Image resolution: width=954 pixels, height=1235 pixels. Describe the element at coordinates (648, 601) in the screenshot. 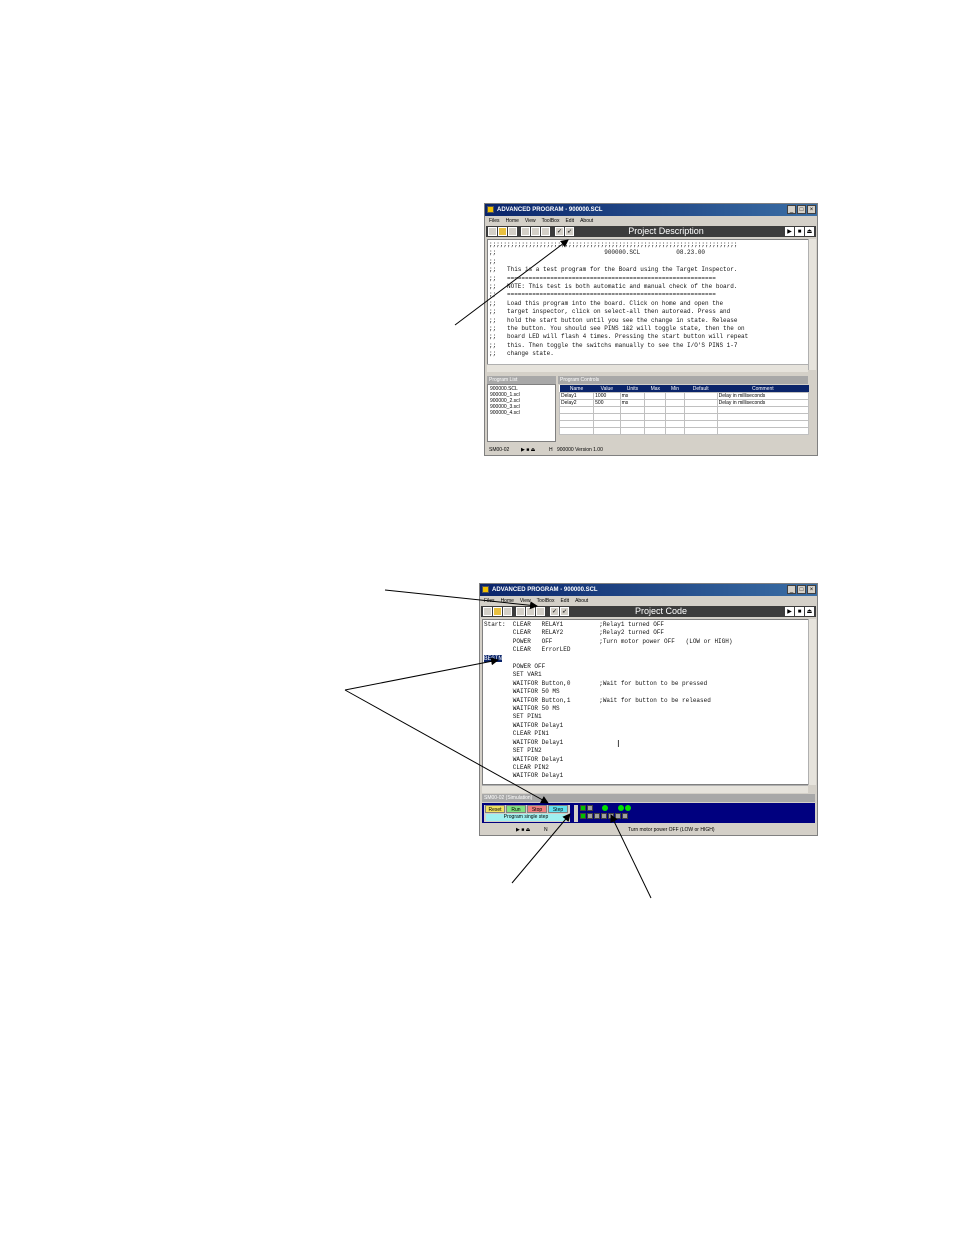

I see `menu-bar: Files Home View ToolBox Edit About` at that location.